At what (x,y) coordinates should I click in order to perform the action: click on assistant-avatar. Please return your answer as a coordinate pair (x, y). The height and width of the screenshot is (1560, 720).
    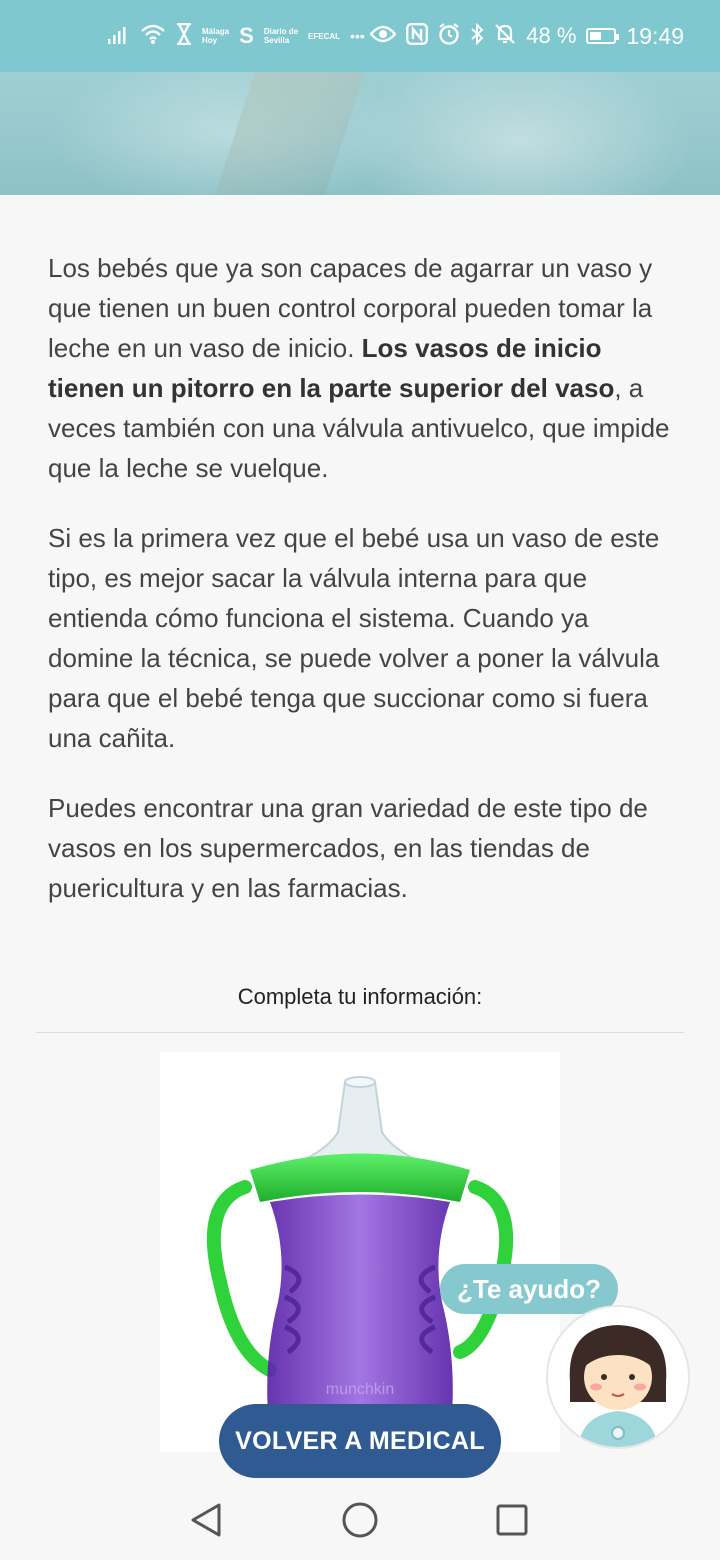
    Looking at the image, I should click on (618, 1377).